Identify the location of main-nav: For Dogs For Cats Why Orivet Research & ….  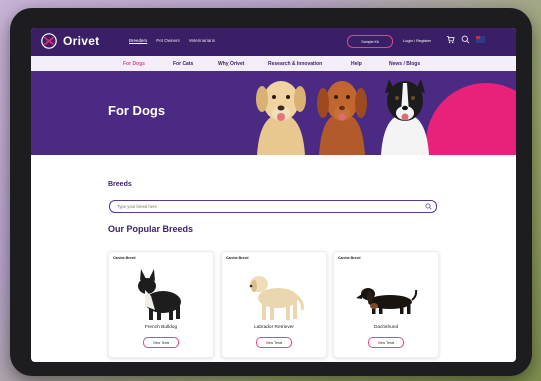
(273, 64).